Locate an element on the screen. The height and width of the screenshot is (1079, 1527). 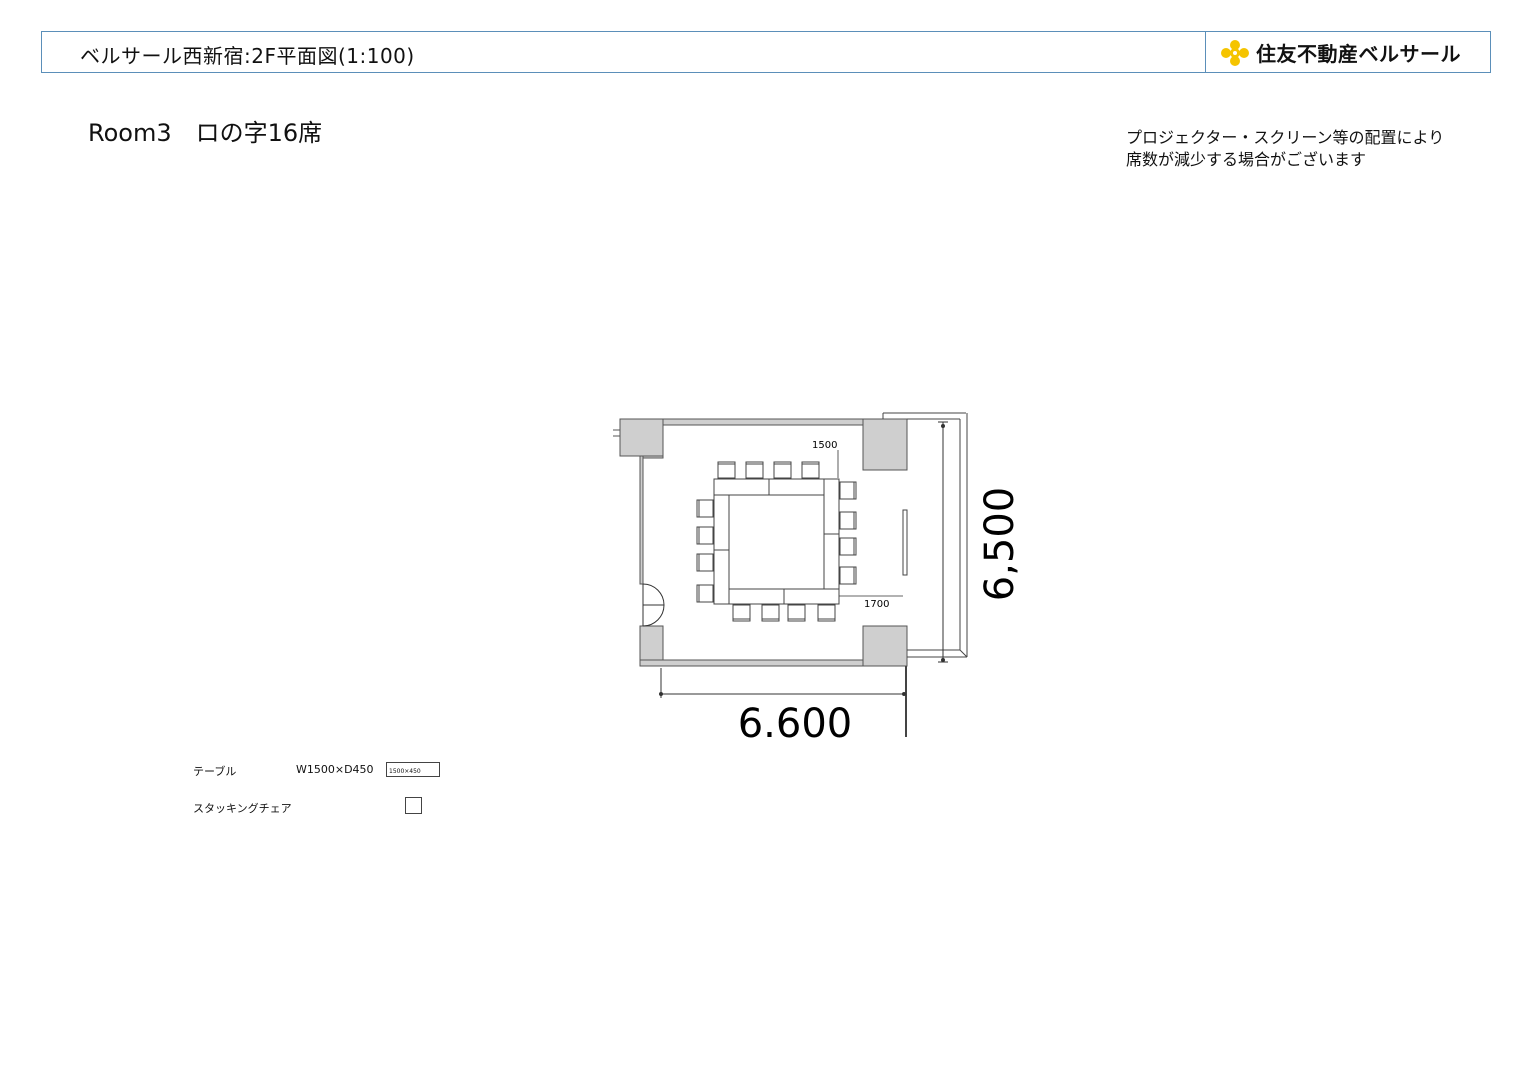
width-dimension-label: 6.600 is located at coordinates (795, 724).